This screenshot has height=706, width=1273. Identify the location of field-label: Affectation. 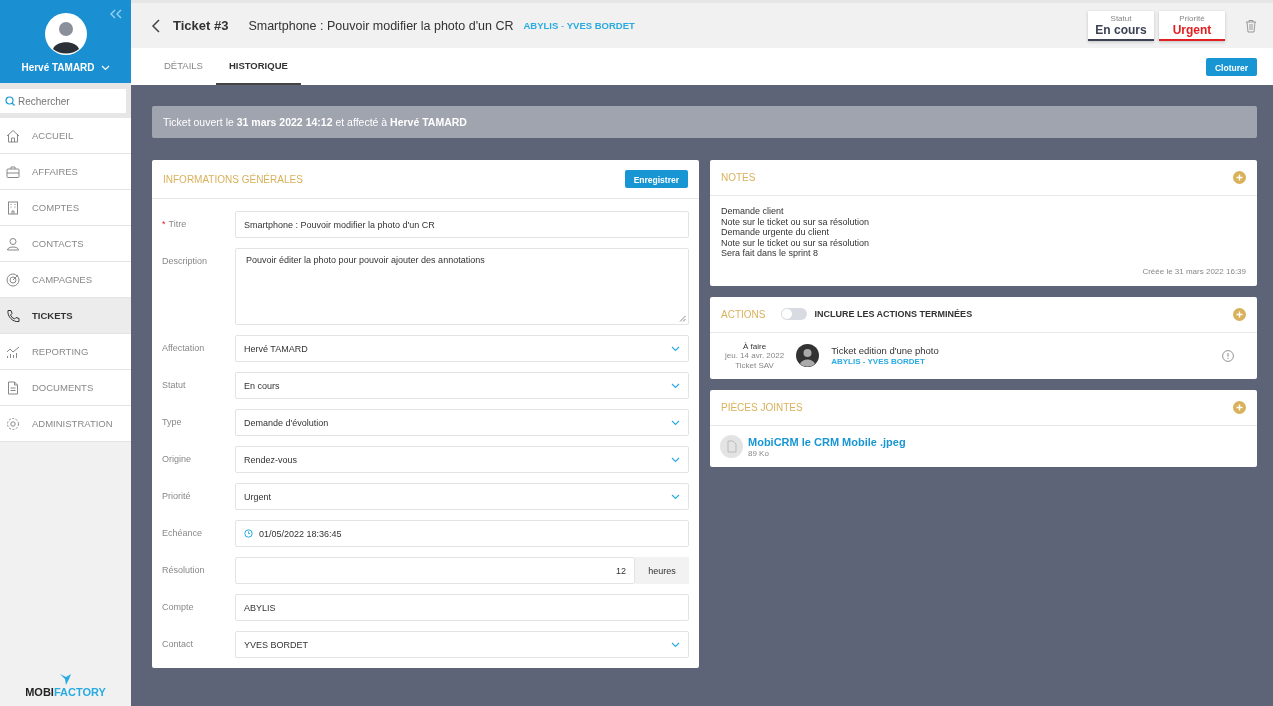
(183, 348).